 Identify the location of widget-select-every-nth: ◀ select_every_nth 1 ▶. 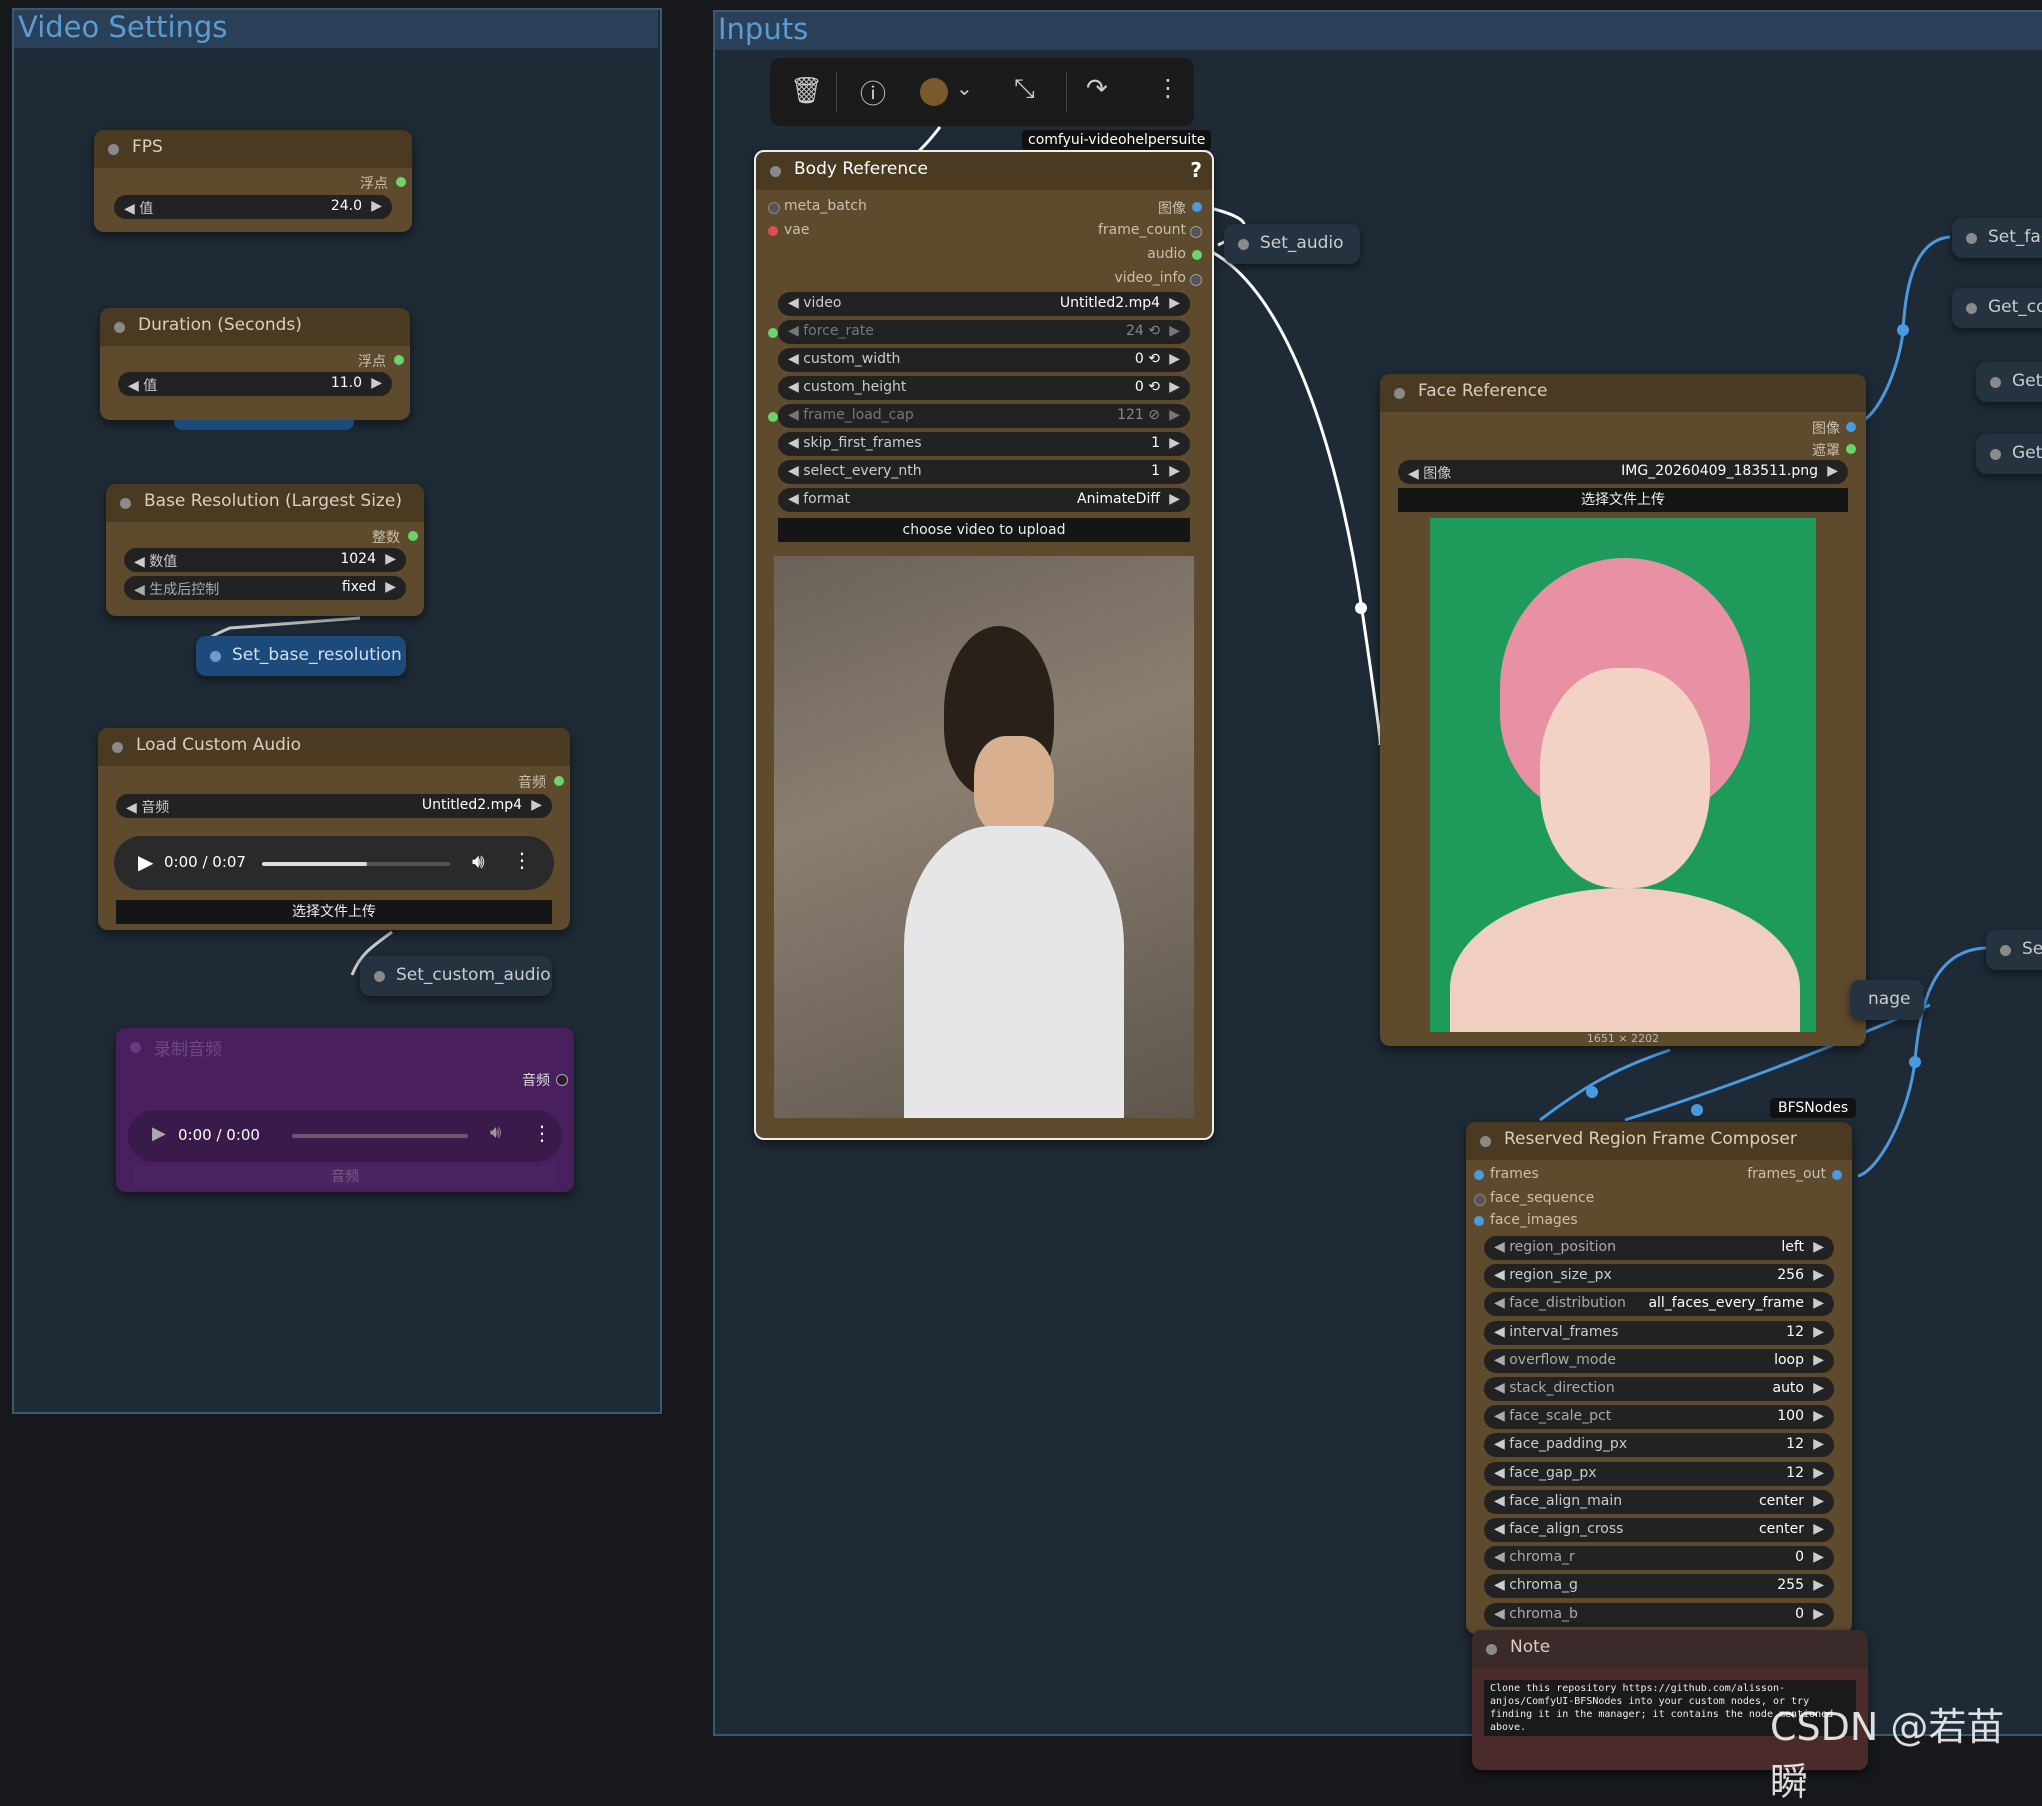
(984, 472).